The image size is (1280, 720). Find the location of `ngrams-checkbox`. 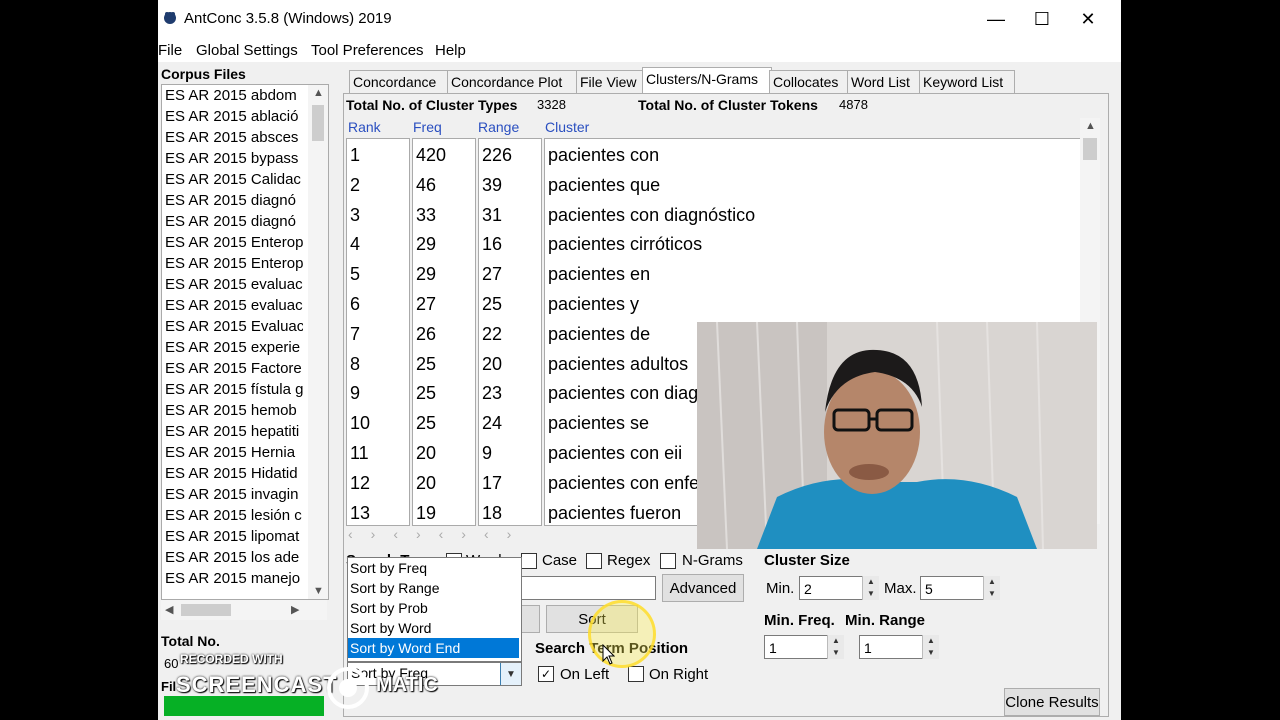

ngrams-checkbox is located at coordinates (668, 561).